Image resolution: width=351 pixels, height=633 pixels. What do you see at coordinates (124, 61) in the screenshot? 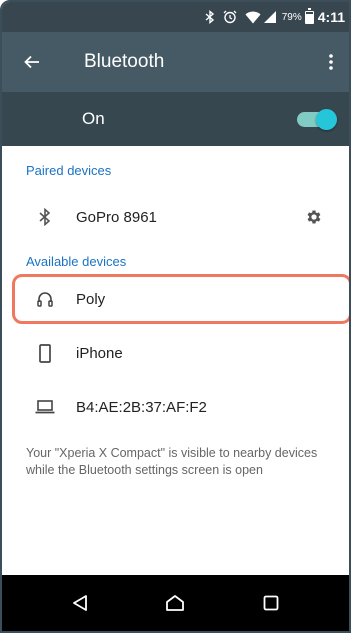
I see `page-title: Bluetooth` at bounding box center [124, 61].